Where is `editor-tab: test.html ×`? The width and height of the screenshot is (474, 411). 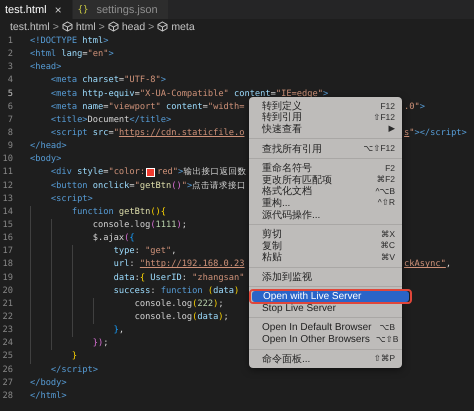
editor-tab: test.html × is located at coordinates (36, 9).